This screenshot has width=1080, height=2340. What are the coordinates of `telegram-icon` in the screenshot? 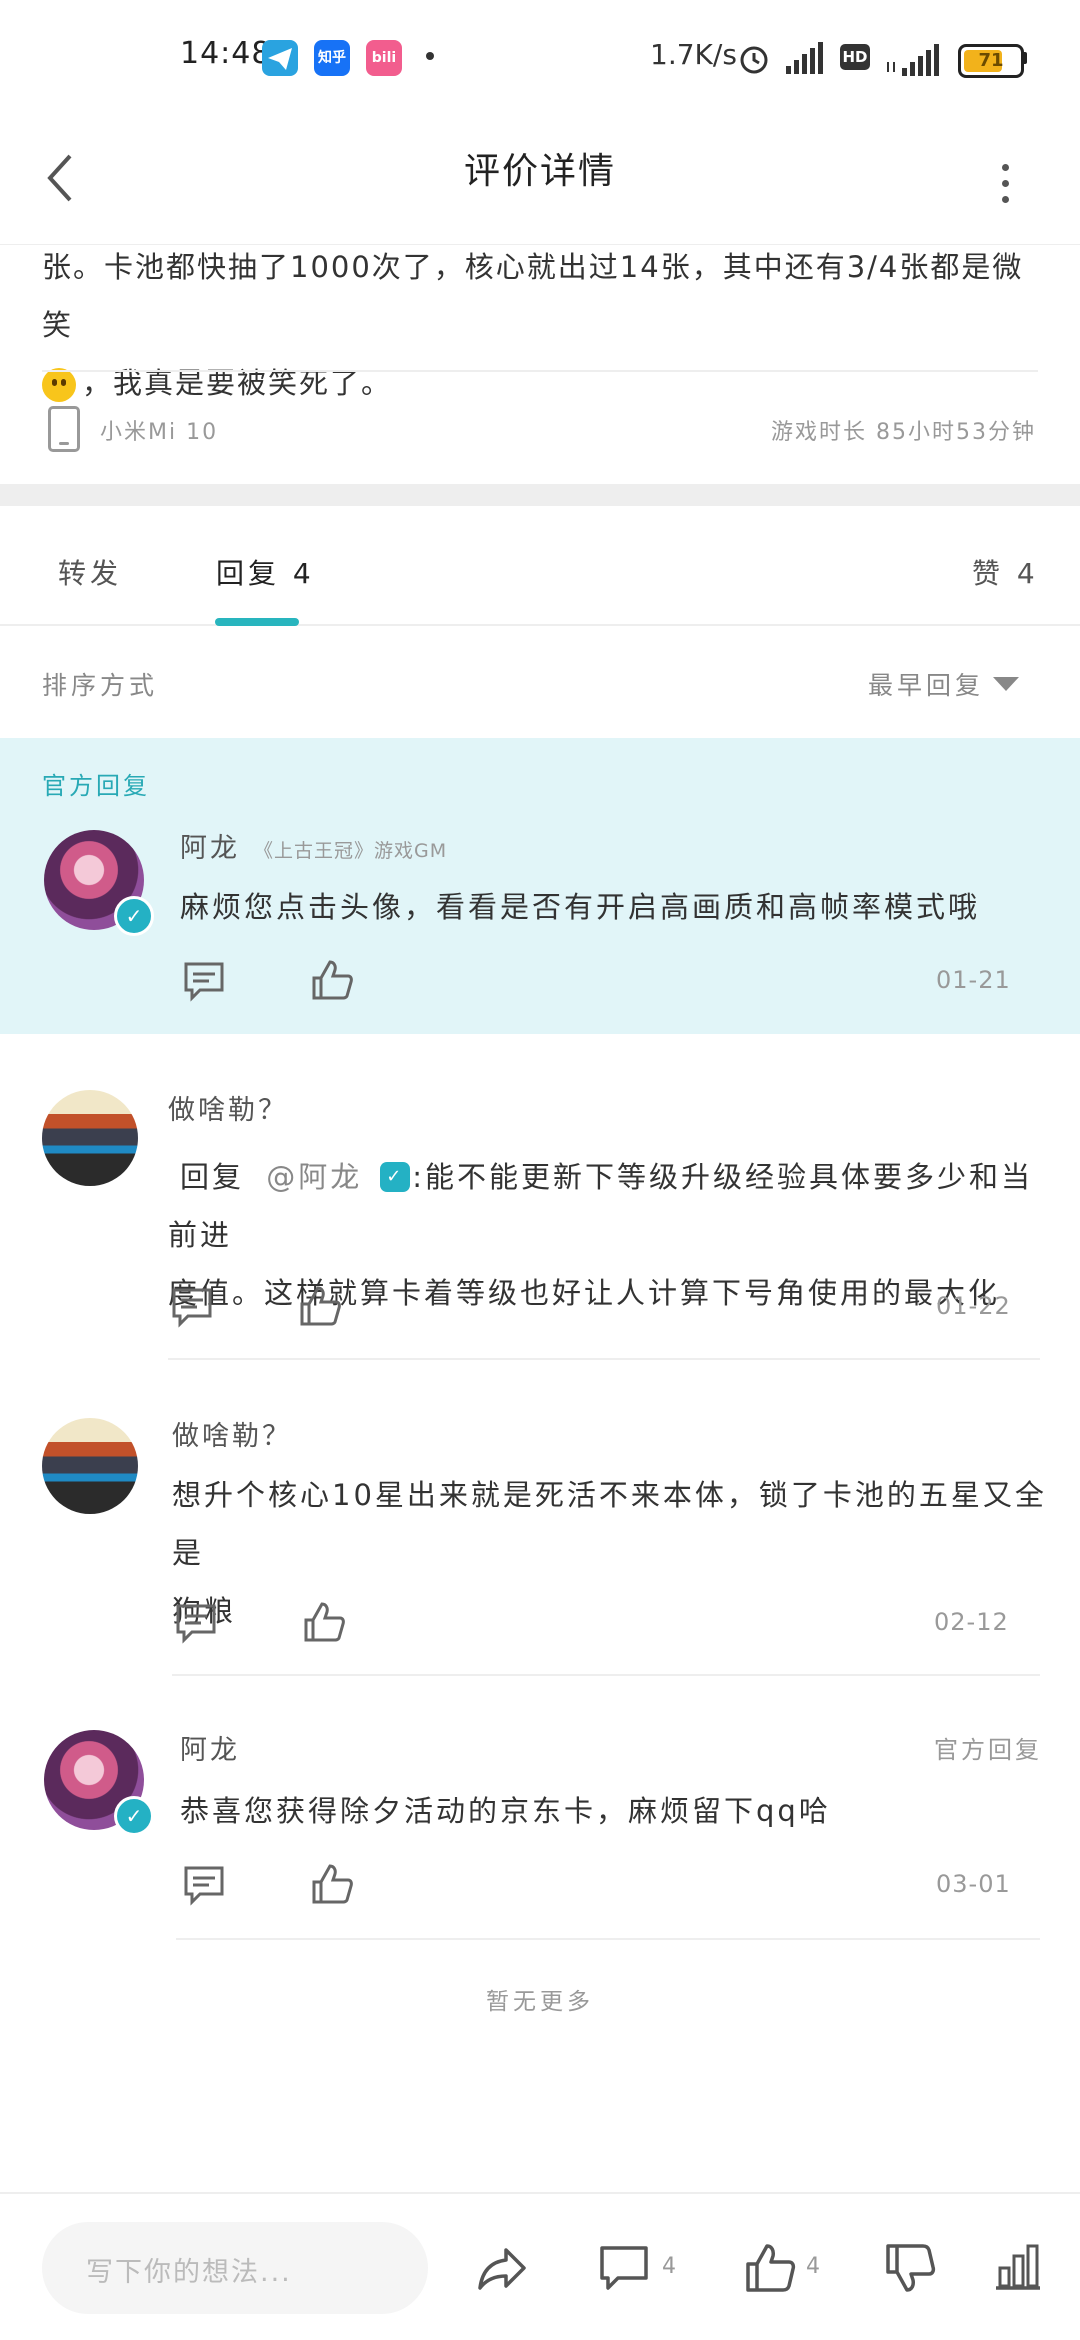 It's located at (280, 58).